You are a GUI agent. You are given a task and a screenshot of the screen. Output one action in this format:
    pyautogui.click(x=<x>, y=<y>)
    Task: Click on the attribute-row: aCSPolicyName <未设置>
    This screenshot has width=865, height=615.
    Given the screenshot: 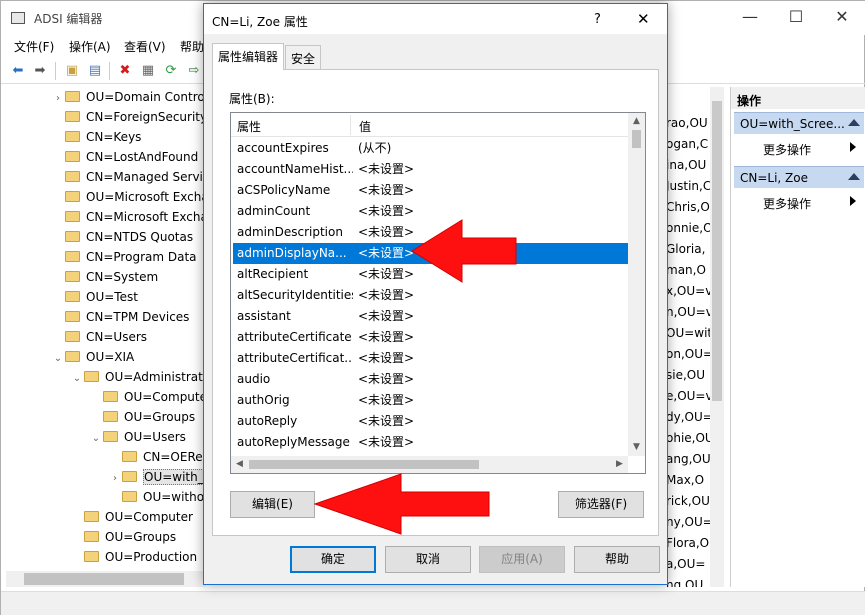 What is the action you would take?
    pyautogui.click(x=430, y=190)
    